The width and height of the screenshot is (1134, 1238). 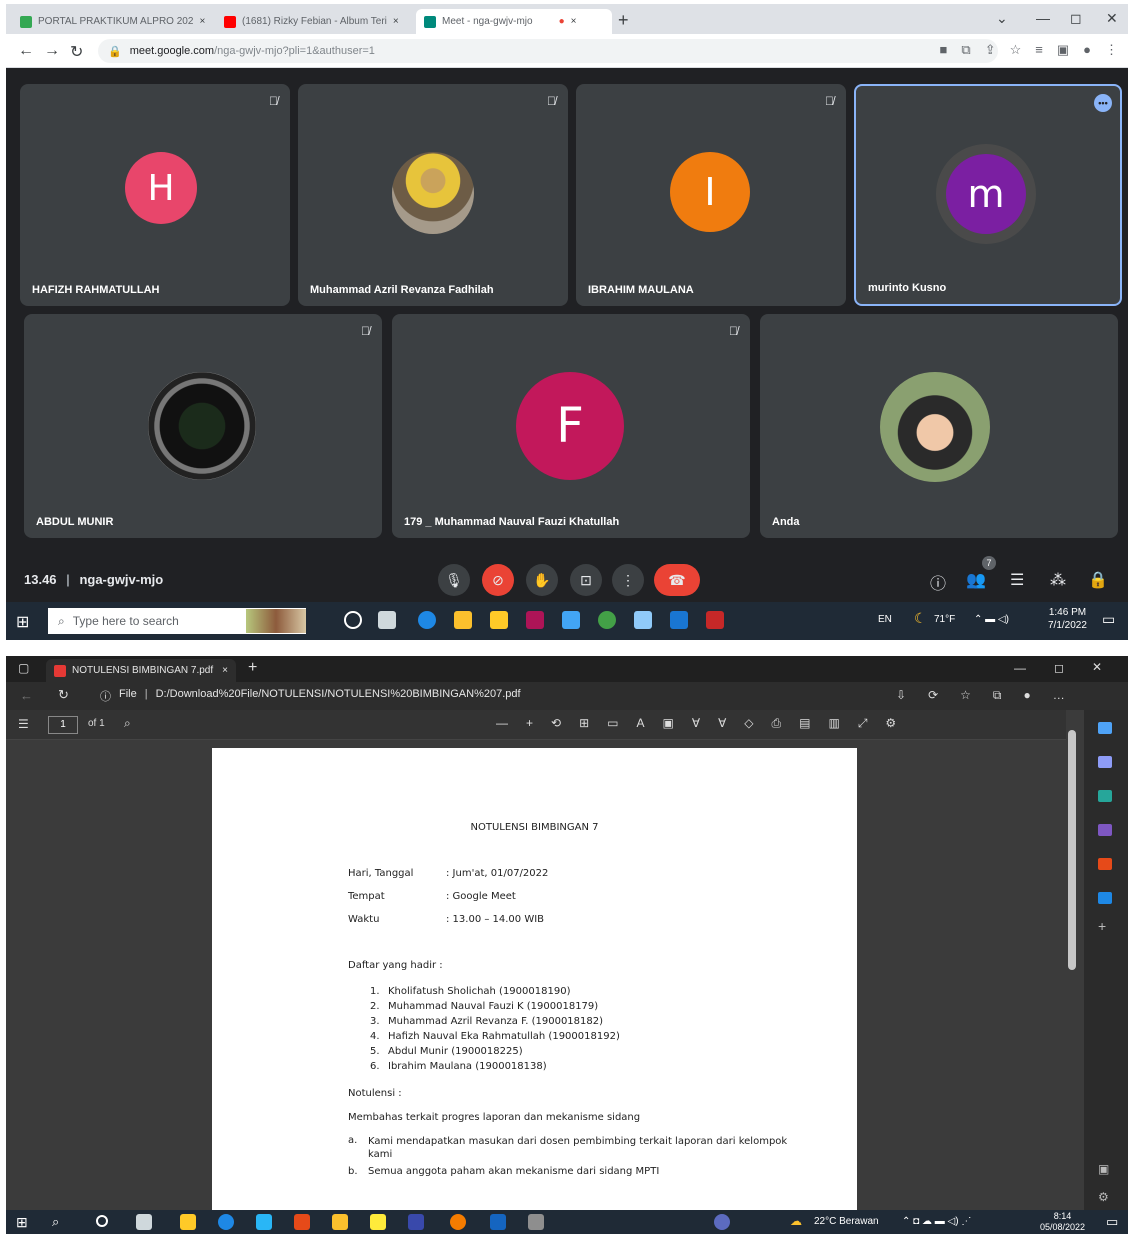 I want to click on fit-page-icon: ⊞, so click(x=584, y=723).